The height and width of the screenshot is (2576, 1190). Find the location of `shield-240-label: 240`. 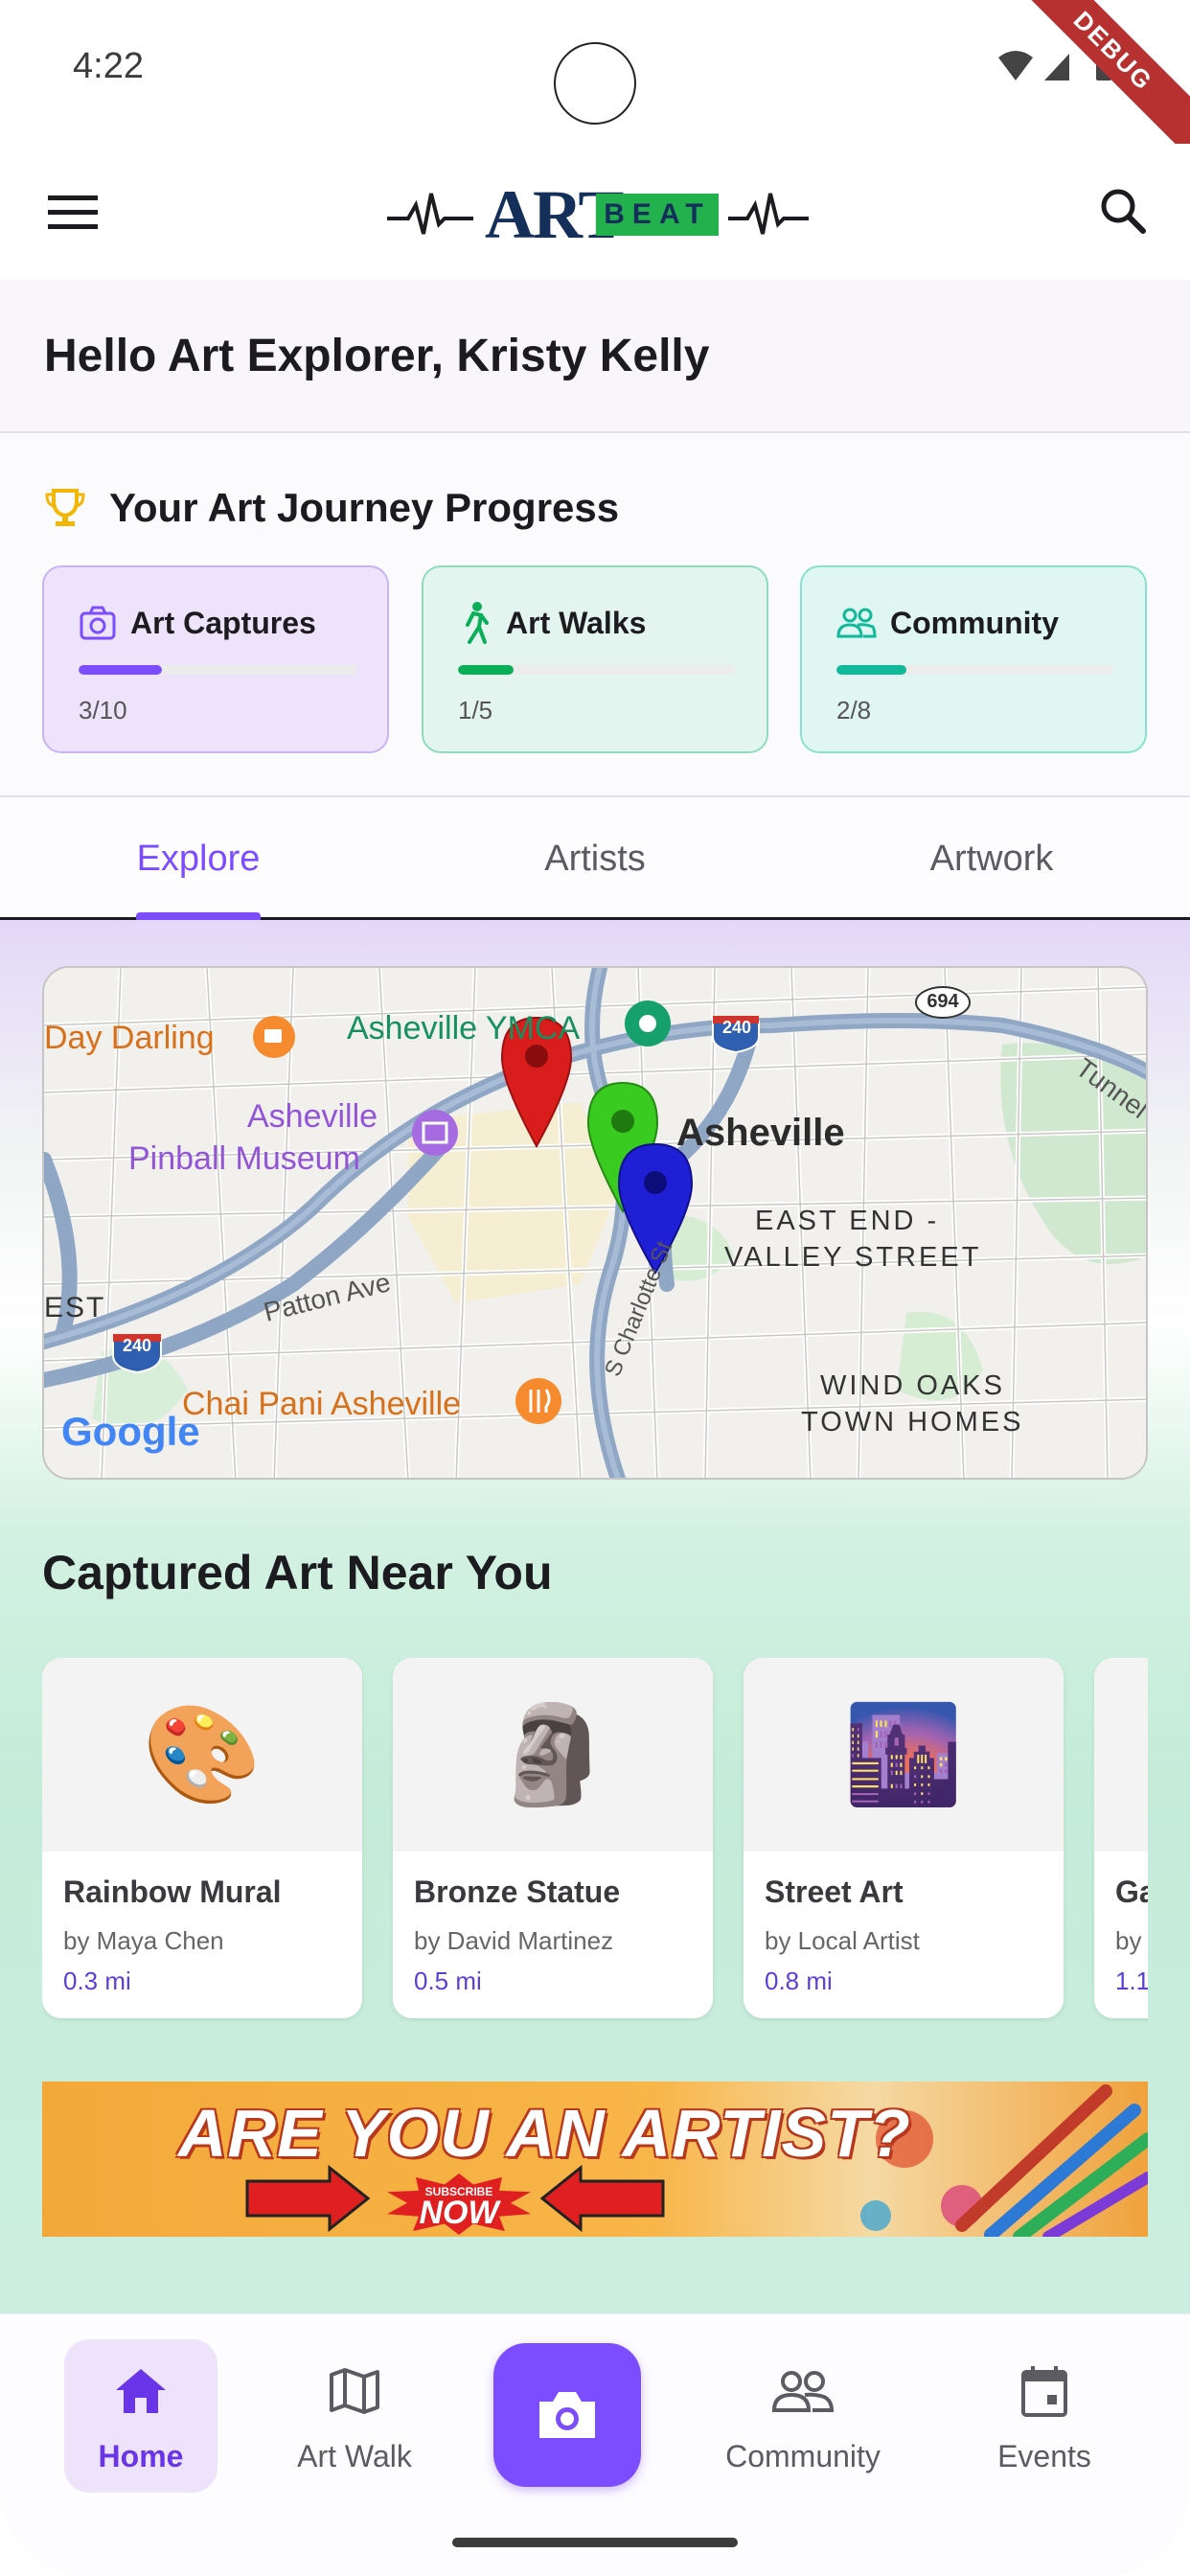

shield-240-label: 240 is located at coordinates (736, 1027).